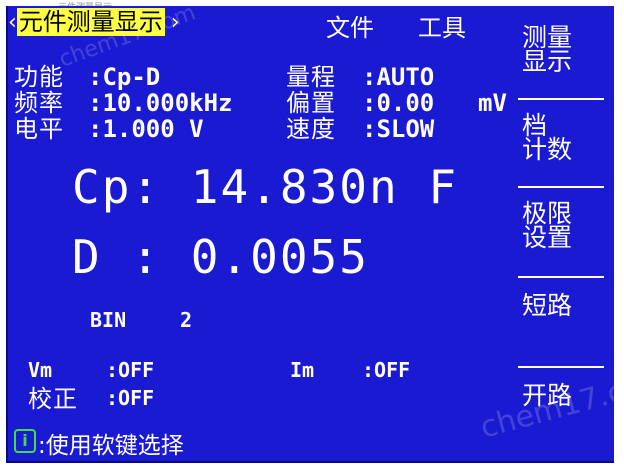 The width and height of the screenshot is (624, 473). I want to click on info-icon: i, so click(25, 441).